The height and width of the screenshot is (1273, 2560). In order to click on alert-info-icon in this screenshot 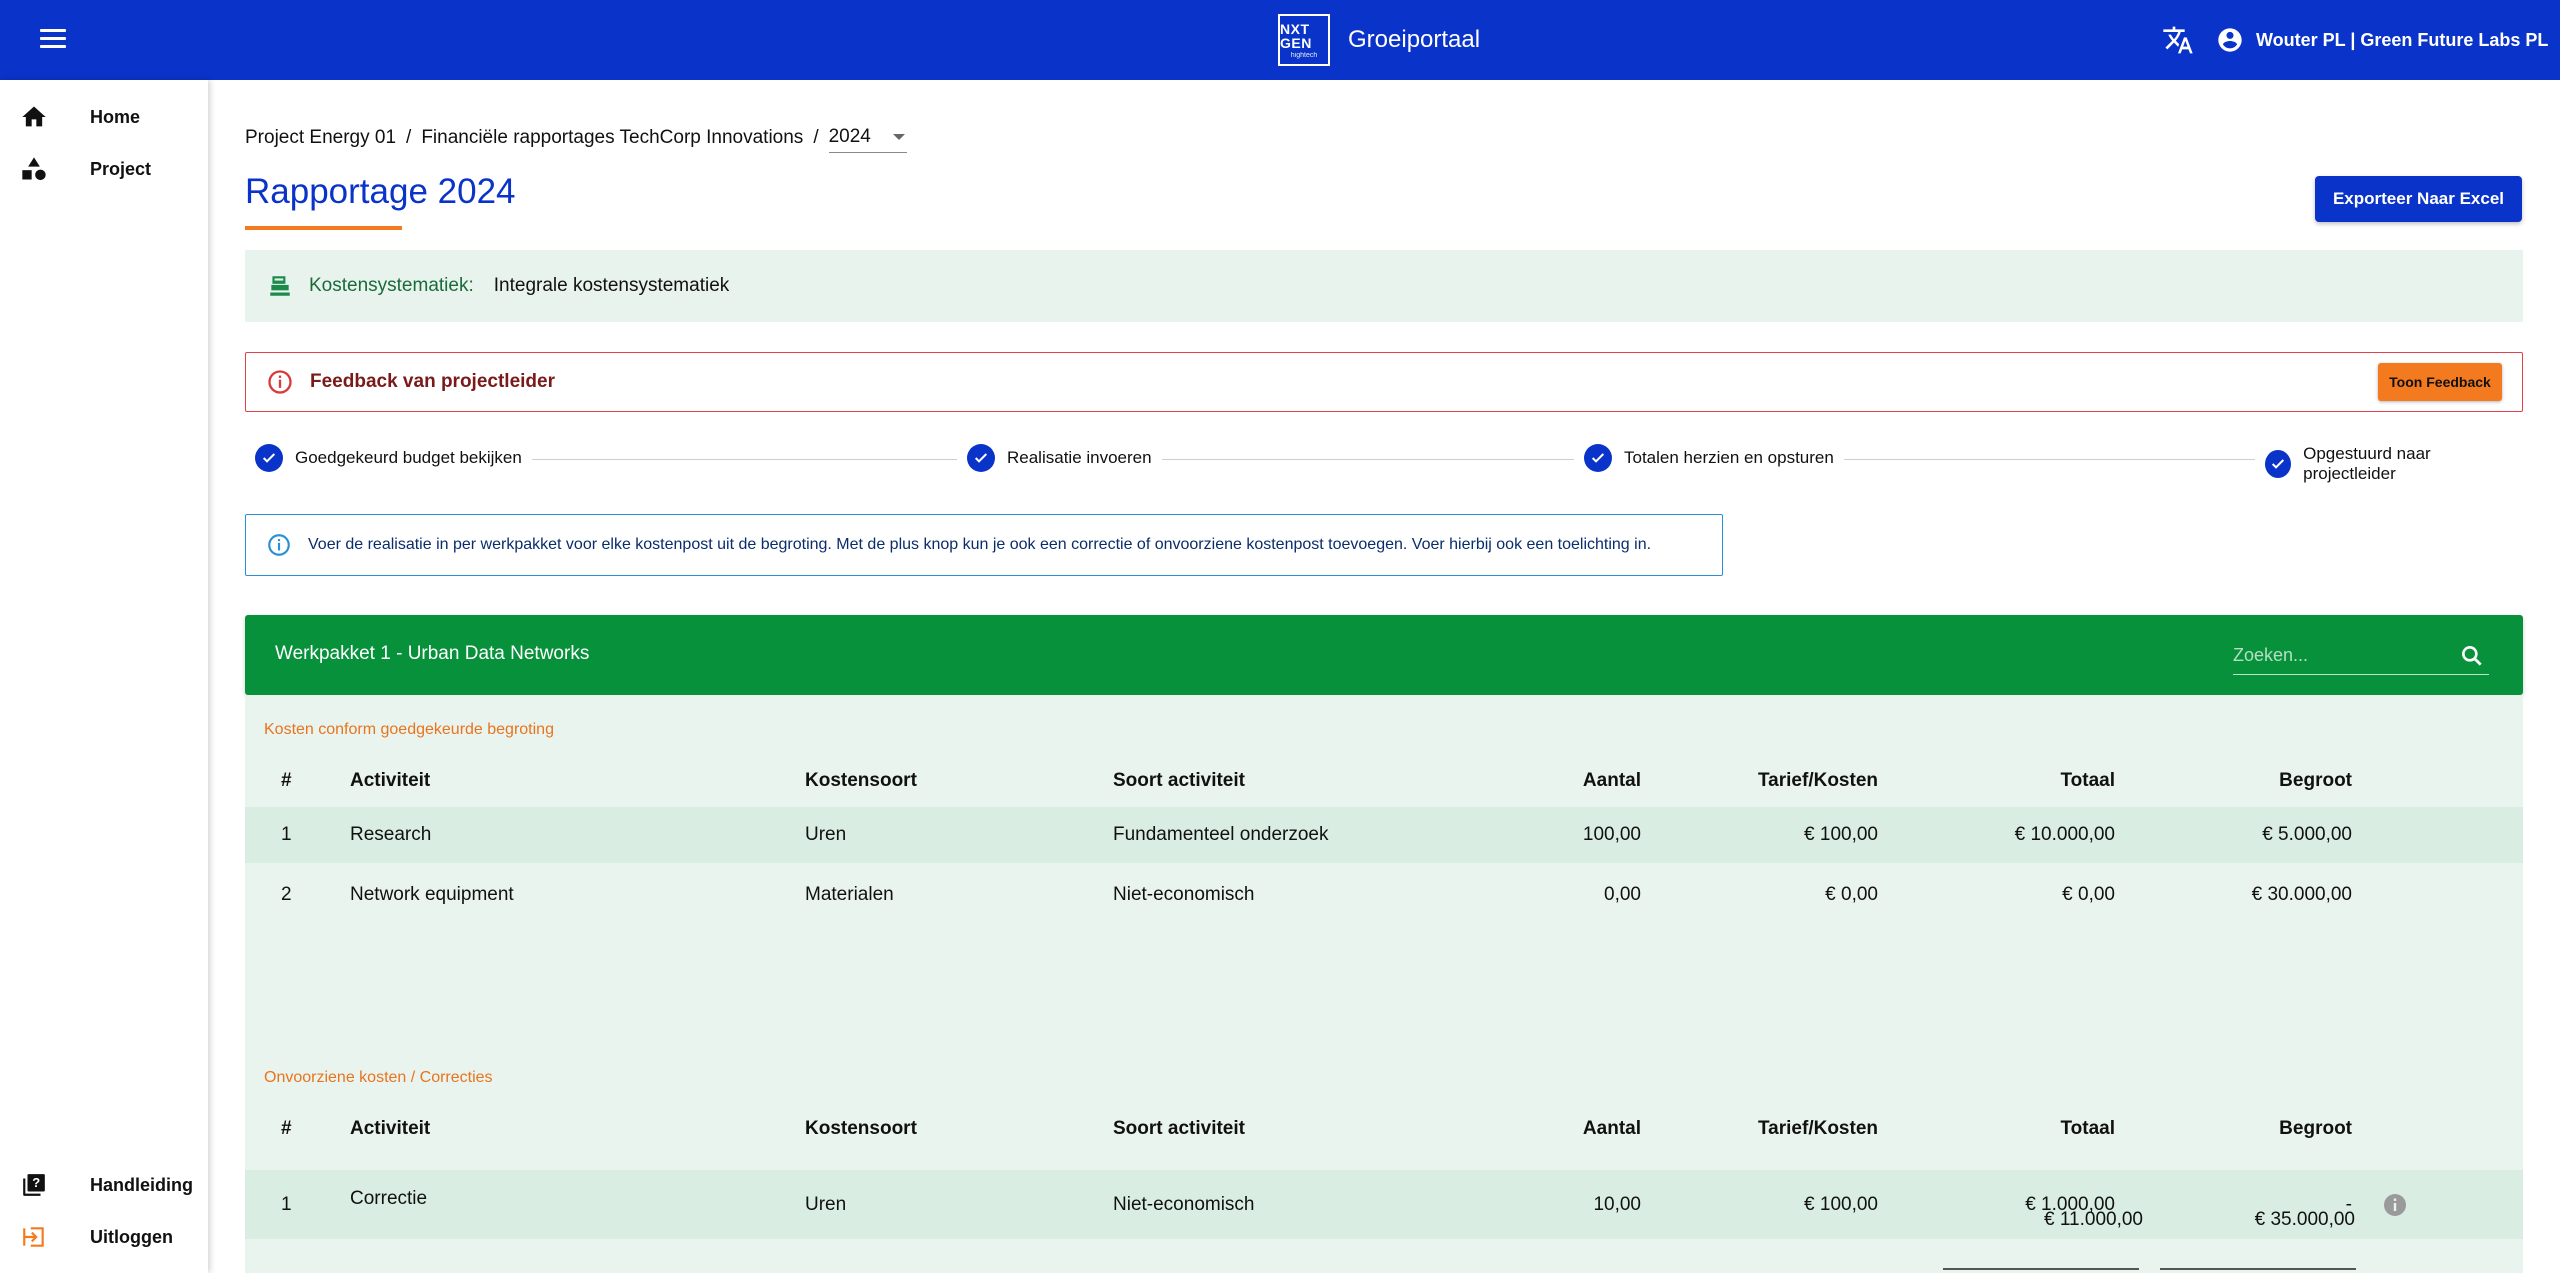, I will do `click(280, 382)`.